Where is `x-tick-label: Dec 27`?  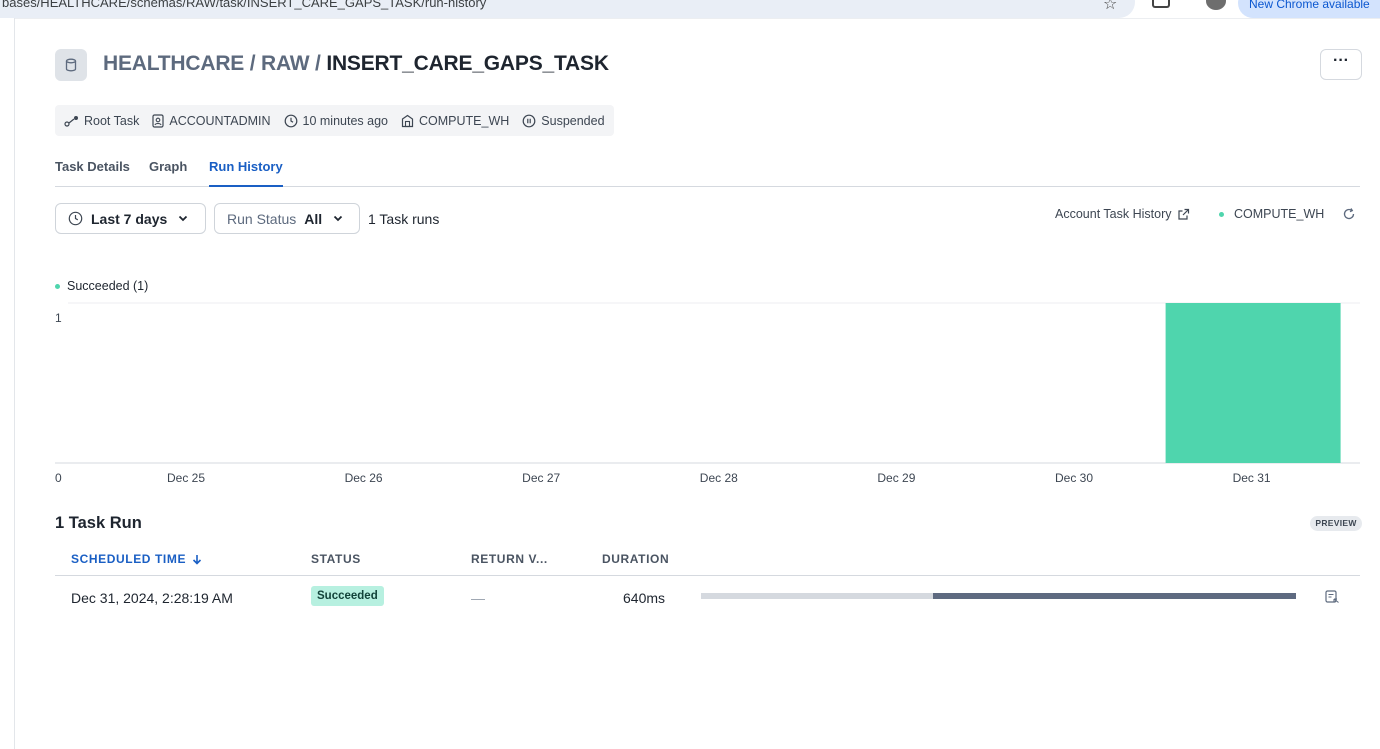
x-tick-label: Dec 27 is located at coordinates (541, 478).